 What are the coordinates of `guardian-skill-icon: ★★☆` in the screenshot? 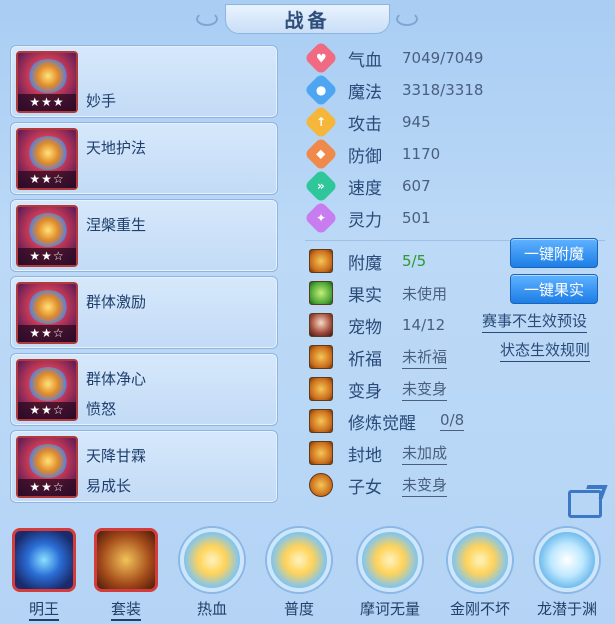 It's located at (47, 159).